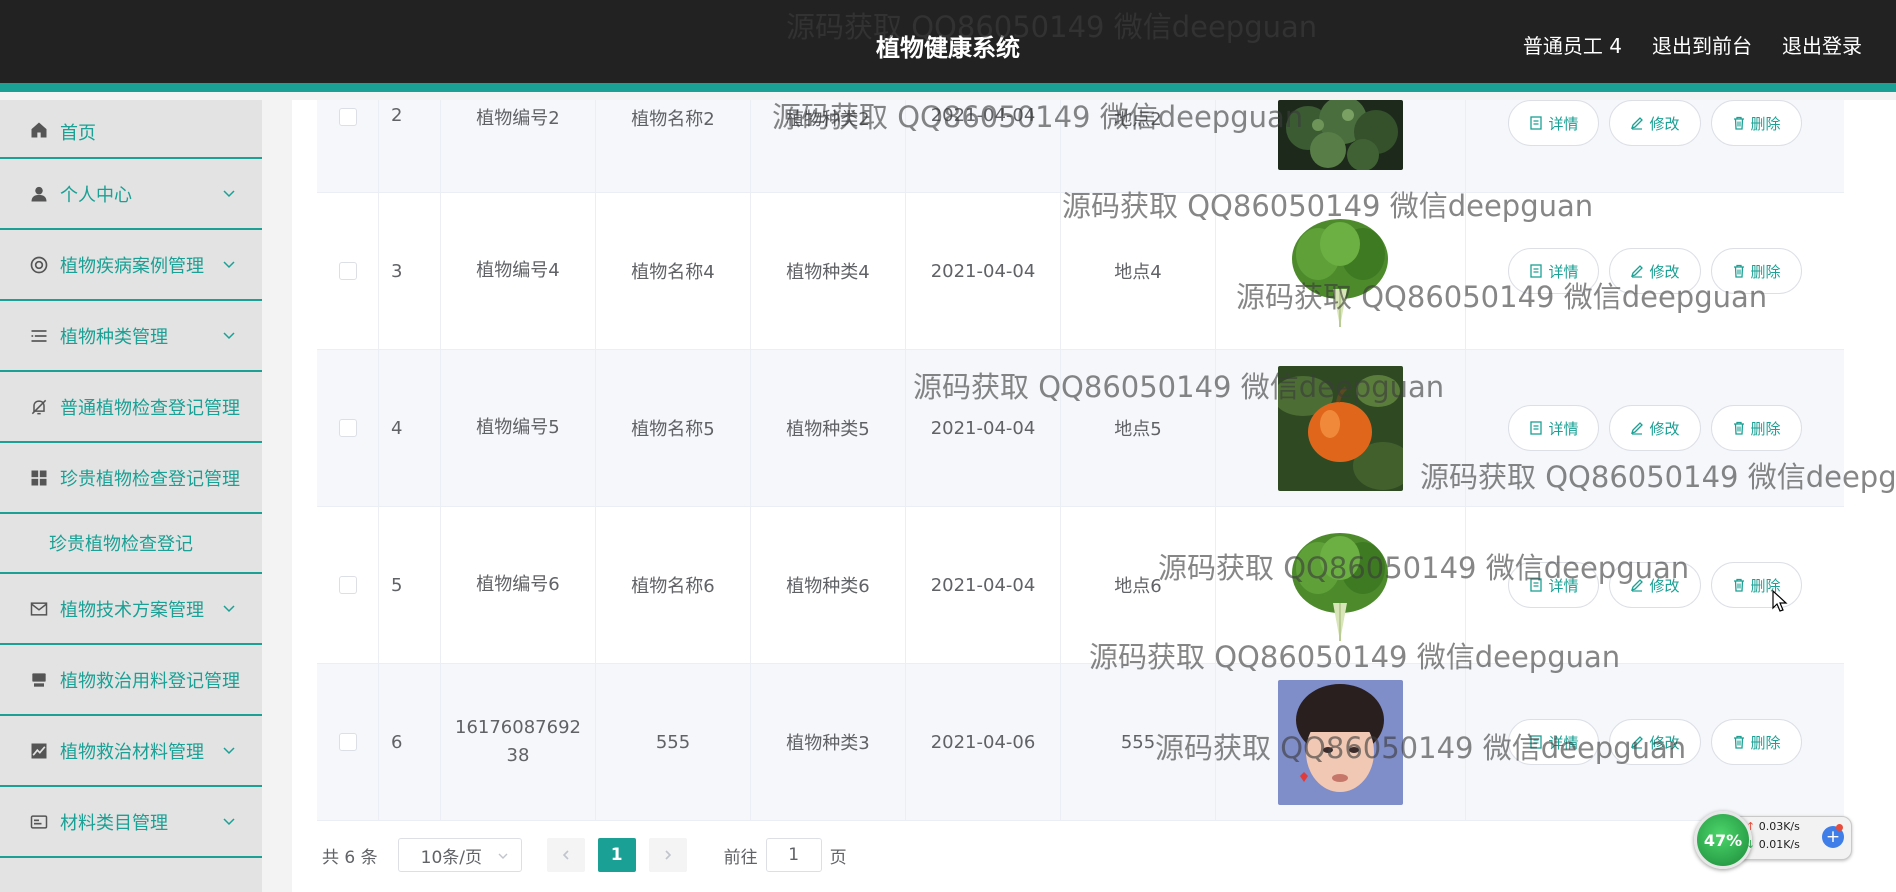 This screenshot has width=1896, height=892. I want to click on page-size-select: 10条/页, so click(459, 855).